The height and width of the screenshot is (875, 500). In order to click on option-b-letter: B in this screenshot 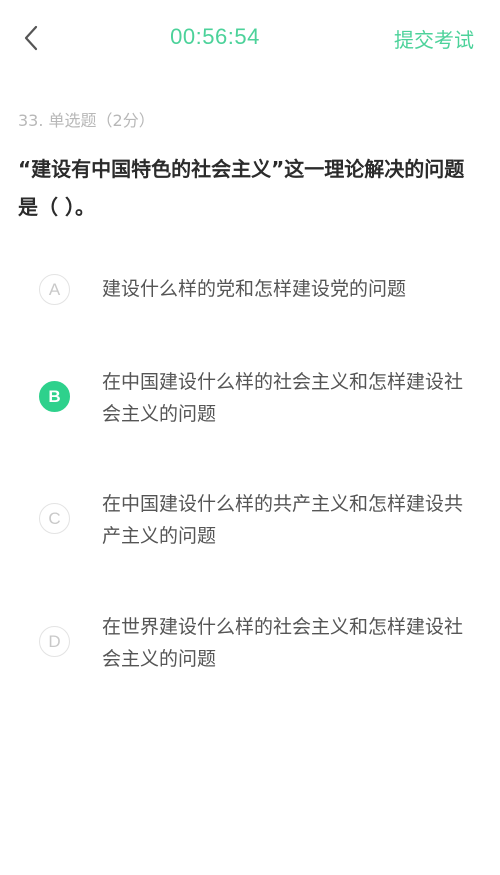, I will do `click(54, 396)`.